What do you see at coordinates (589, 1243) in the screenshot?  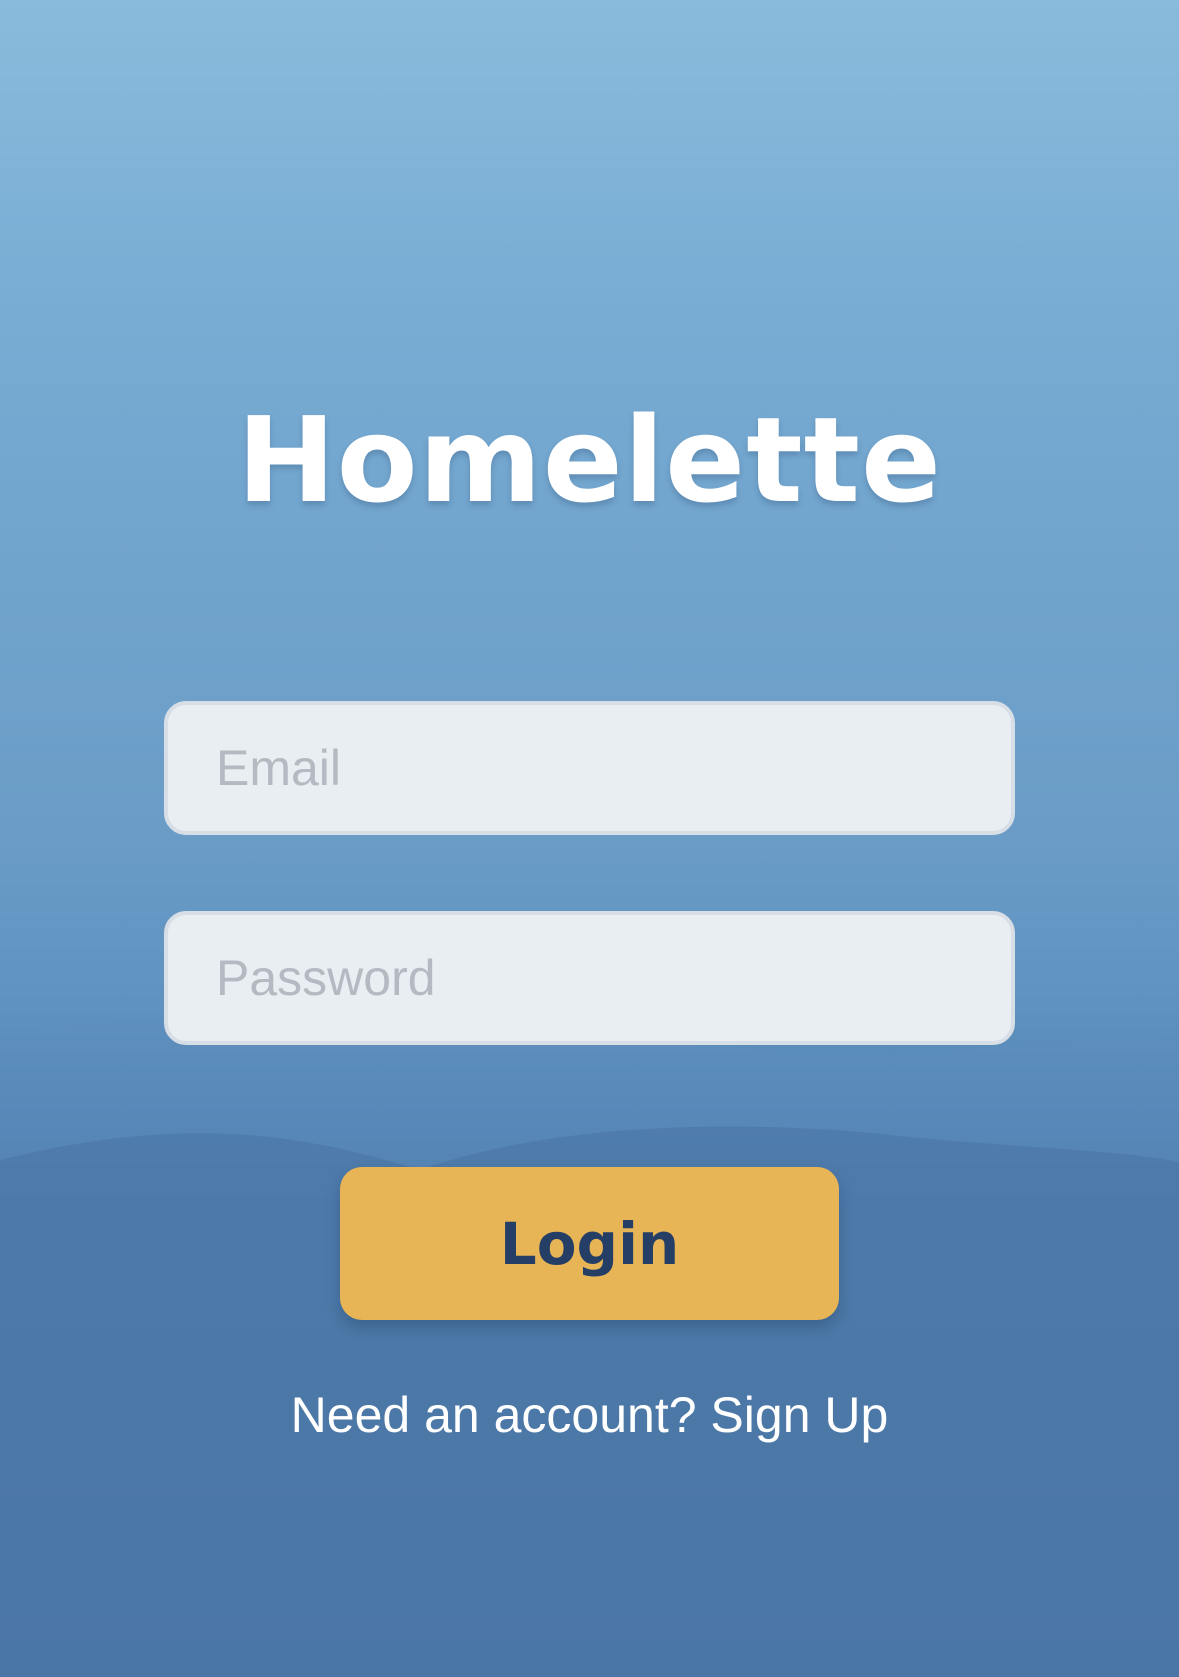 I see `login-button: Login` at bounding box center [589, 1243].